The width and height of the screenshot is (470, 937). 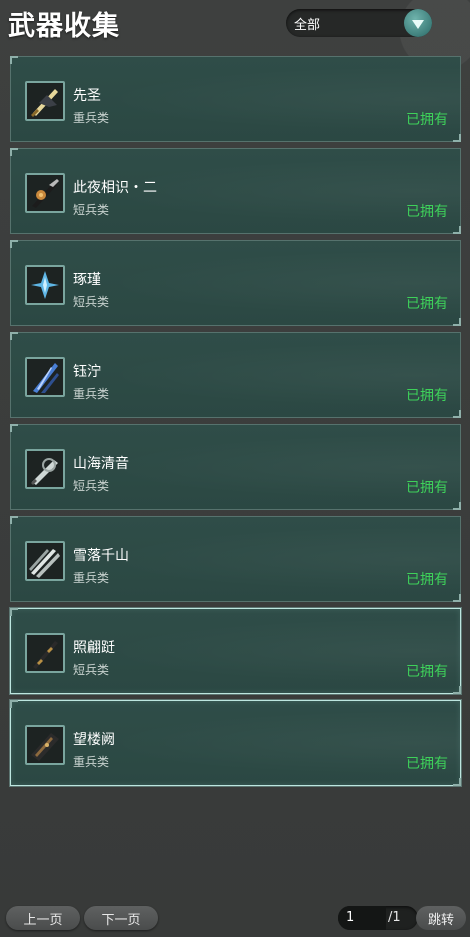 What do you see at coordinates (235, 743) in the screenshot?
I see `weapon-card-7: 望楼阙 重兵类 已拥有` at bounding box center [235, 743].